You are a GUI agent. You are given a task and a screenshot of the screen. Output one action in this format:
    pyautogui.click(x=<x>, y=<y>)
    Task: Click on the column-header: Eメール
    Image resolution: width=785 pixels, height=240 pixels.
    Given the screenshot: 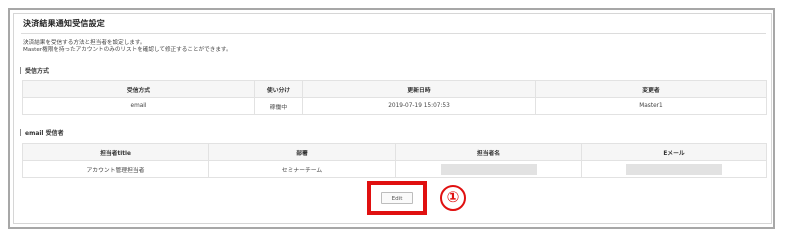 What is the action you would take?
    pyautogui.click(x=674, y=152)
    